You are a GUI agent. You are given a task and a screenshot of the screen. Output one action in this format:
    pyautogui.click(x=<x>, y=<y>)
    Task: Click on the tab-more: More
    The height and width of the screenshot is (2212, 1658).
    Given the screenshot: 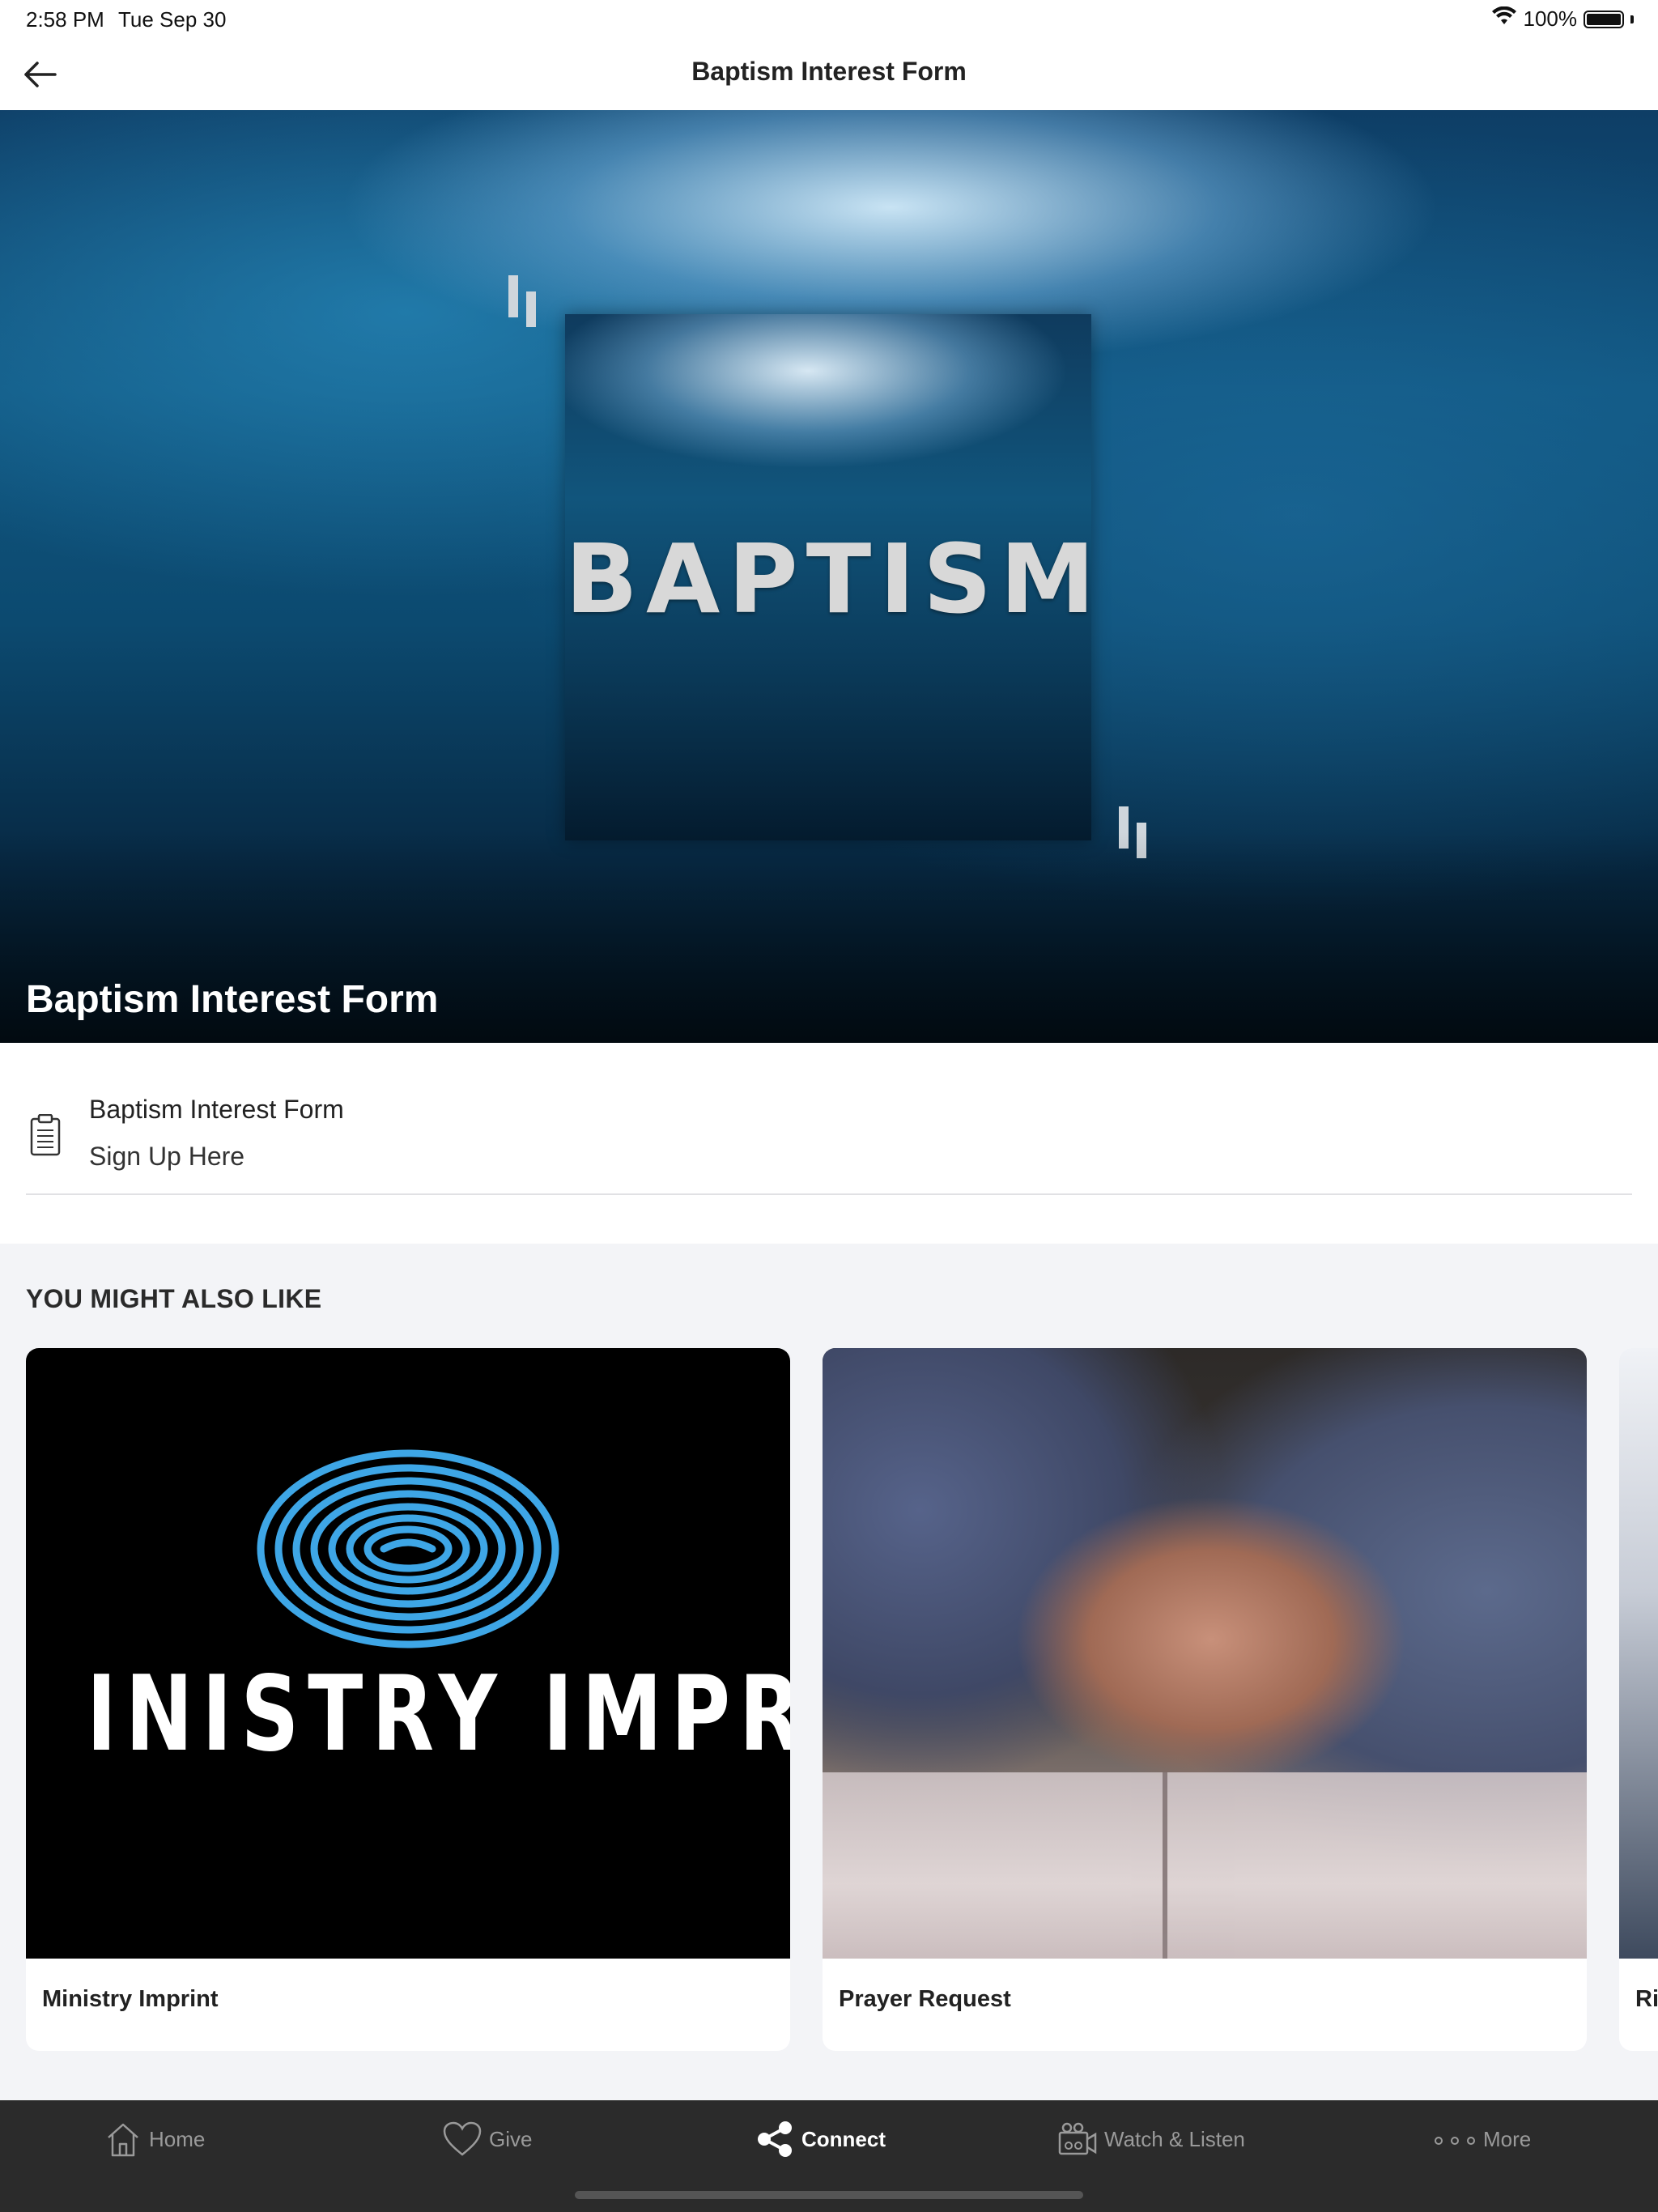 What is the action you would take?
    pyautogui.click(x=1482, y=2139)
    